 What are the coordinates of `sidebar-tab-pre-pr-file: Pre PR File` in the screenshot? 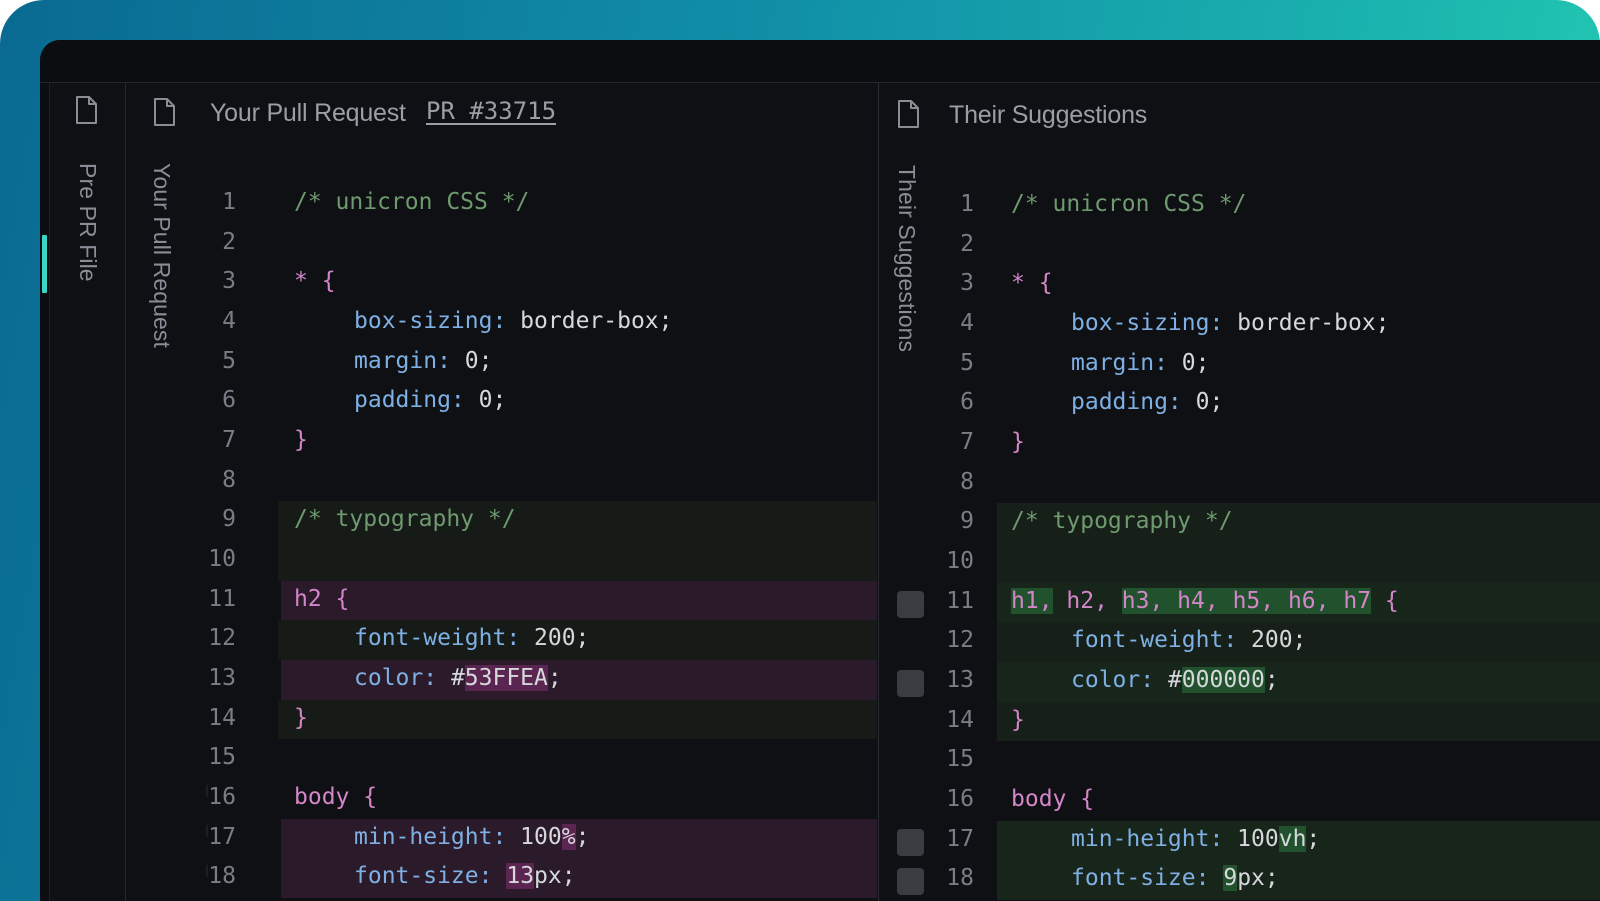 It's located at (88, 492).